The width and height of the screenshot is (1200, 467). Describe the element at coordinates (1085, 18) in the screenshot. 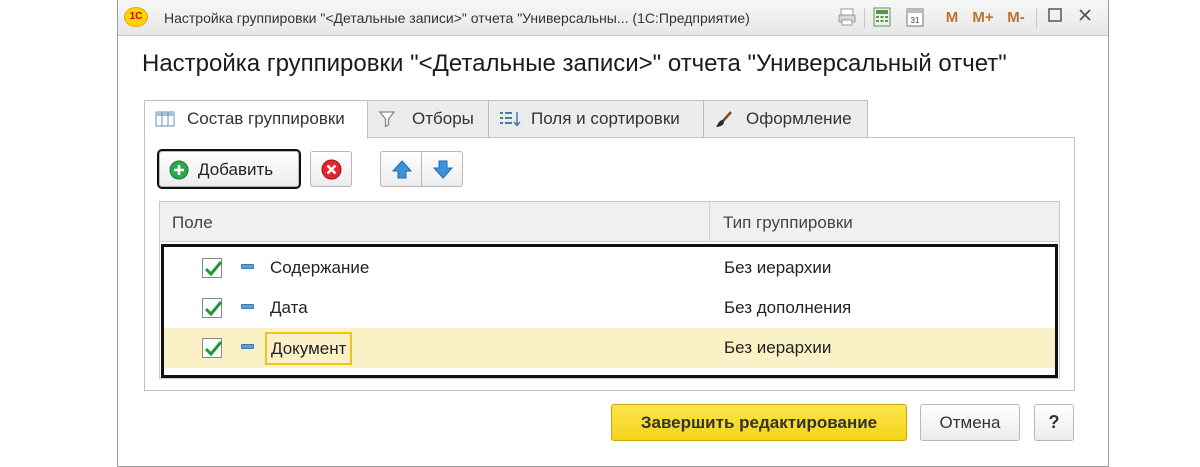

I see `close-icon` at that location.